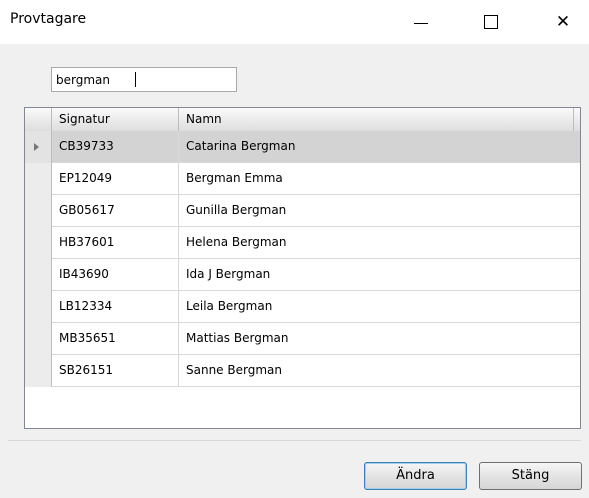 This screenshot has height=498, width=589. Describe the element at coordinates (144, 79) in the screenshot. I see `search-input` at that location.